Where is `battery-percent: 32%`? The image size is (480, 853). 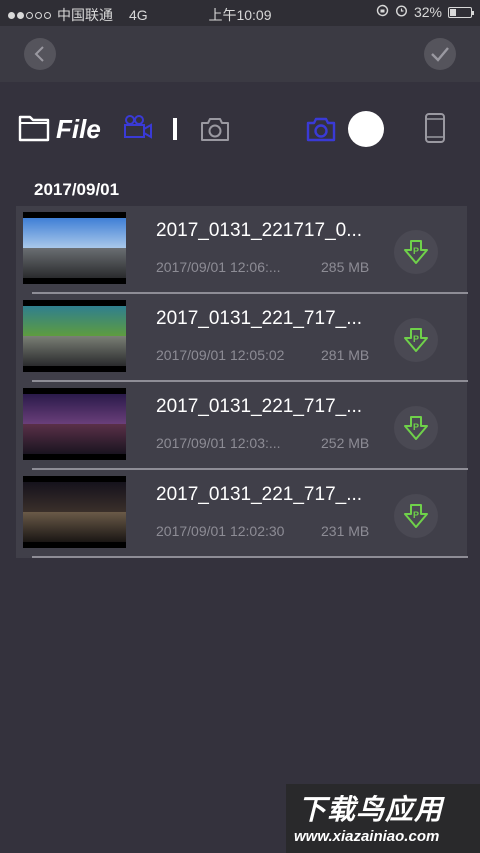
battery-percent: 32% is located at coordinates (427, 12).